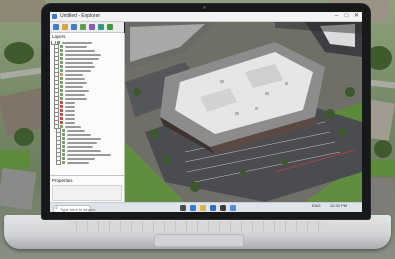  What do you see at coordinates (356, 16) in the screenshot?
I see `close-button: ✕` at bounding box center [356, 16].